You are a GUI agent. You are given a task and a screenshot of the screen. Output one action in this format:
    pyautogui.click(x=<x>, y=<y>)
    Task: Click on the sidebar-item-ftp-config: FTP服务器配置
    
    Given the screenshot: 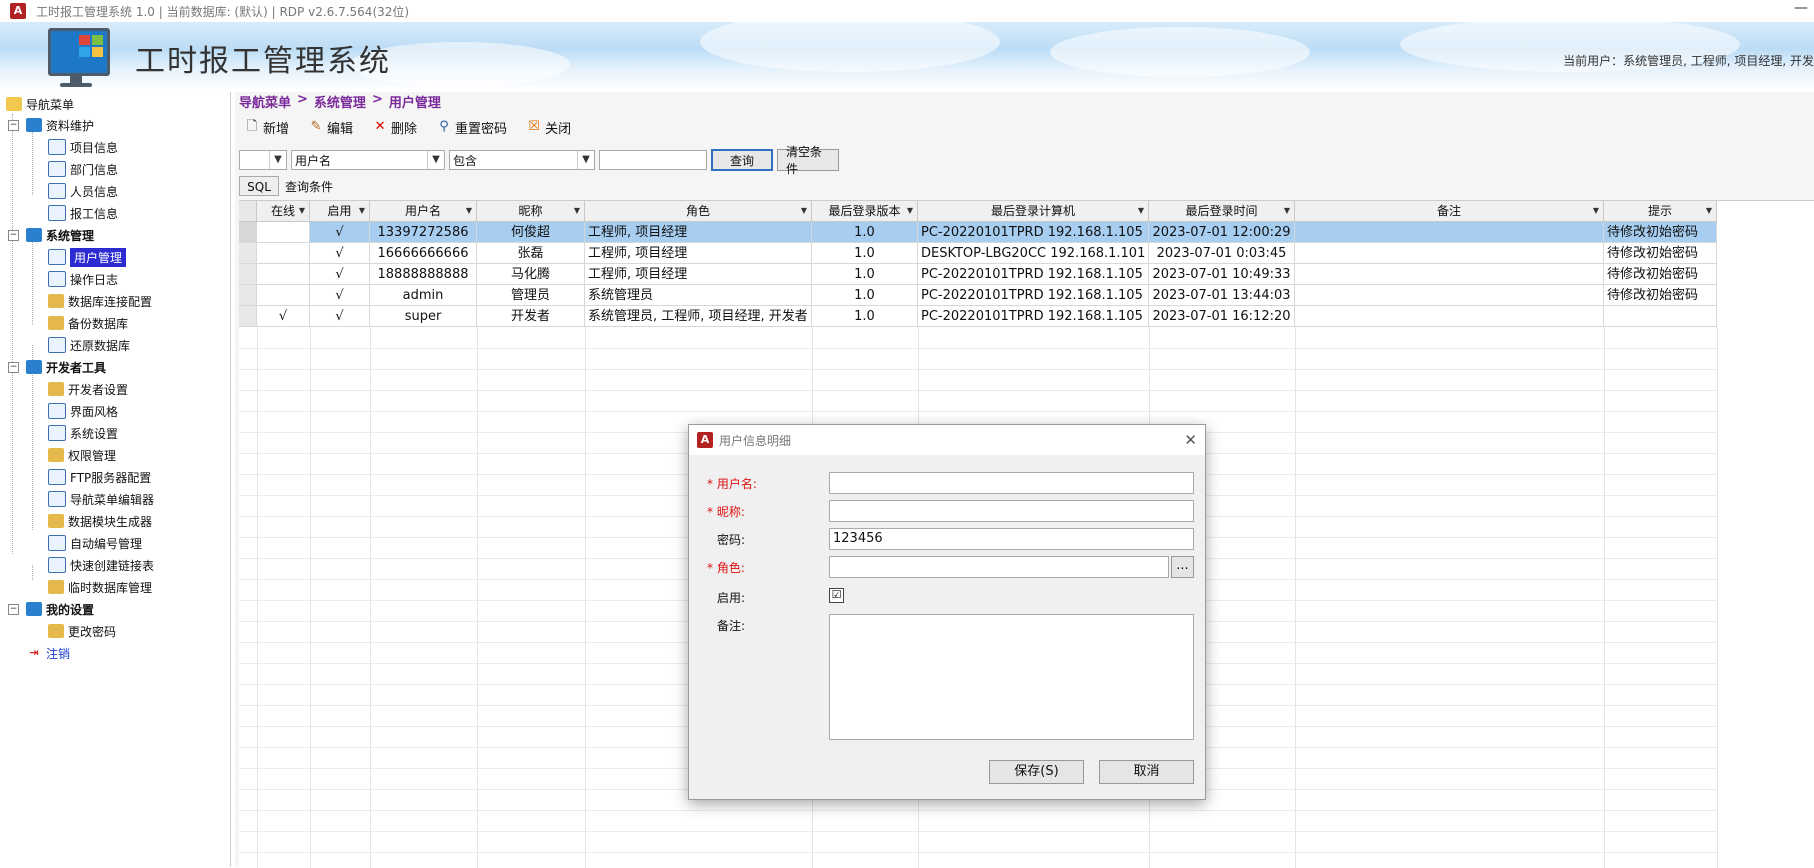 What is the action you would take?
    pyautogui.click(x=99, y=477)
    